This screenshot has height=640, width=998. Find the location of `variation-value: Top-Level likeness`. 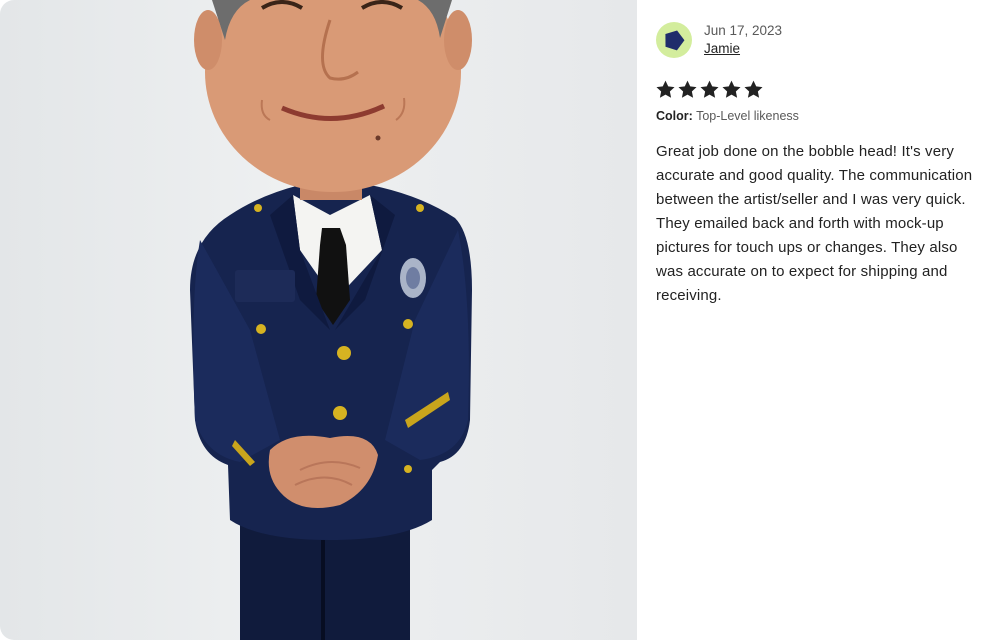

variation-value: Top-Level likeness is located at coordinates (747, 116).